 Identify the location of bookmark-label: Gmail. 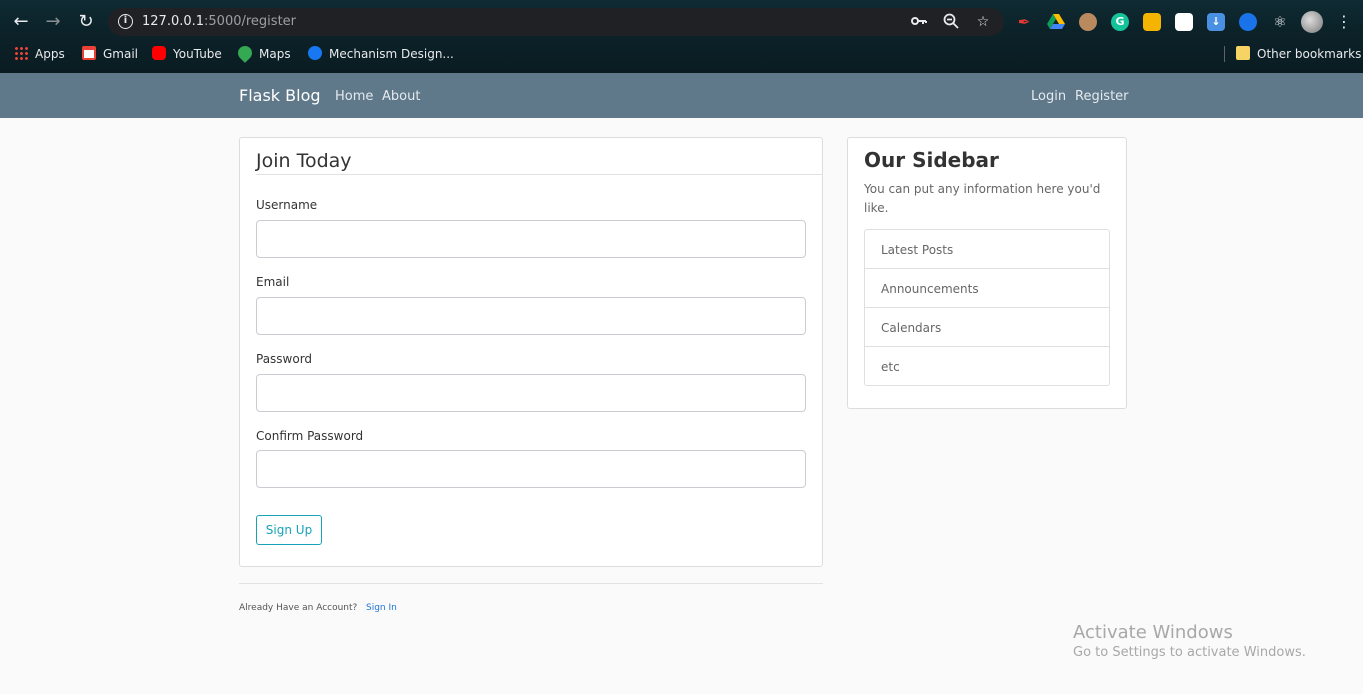
(121, 54).